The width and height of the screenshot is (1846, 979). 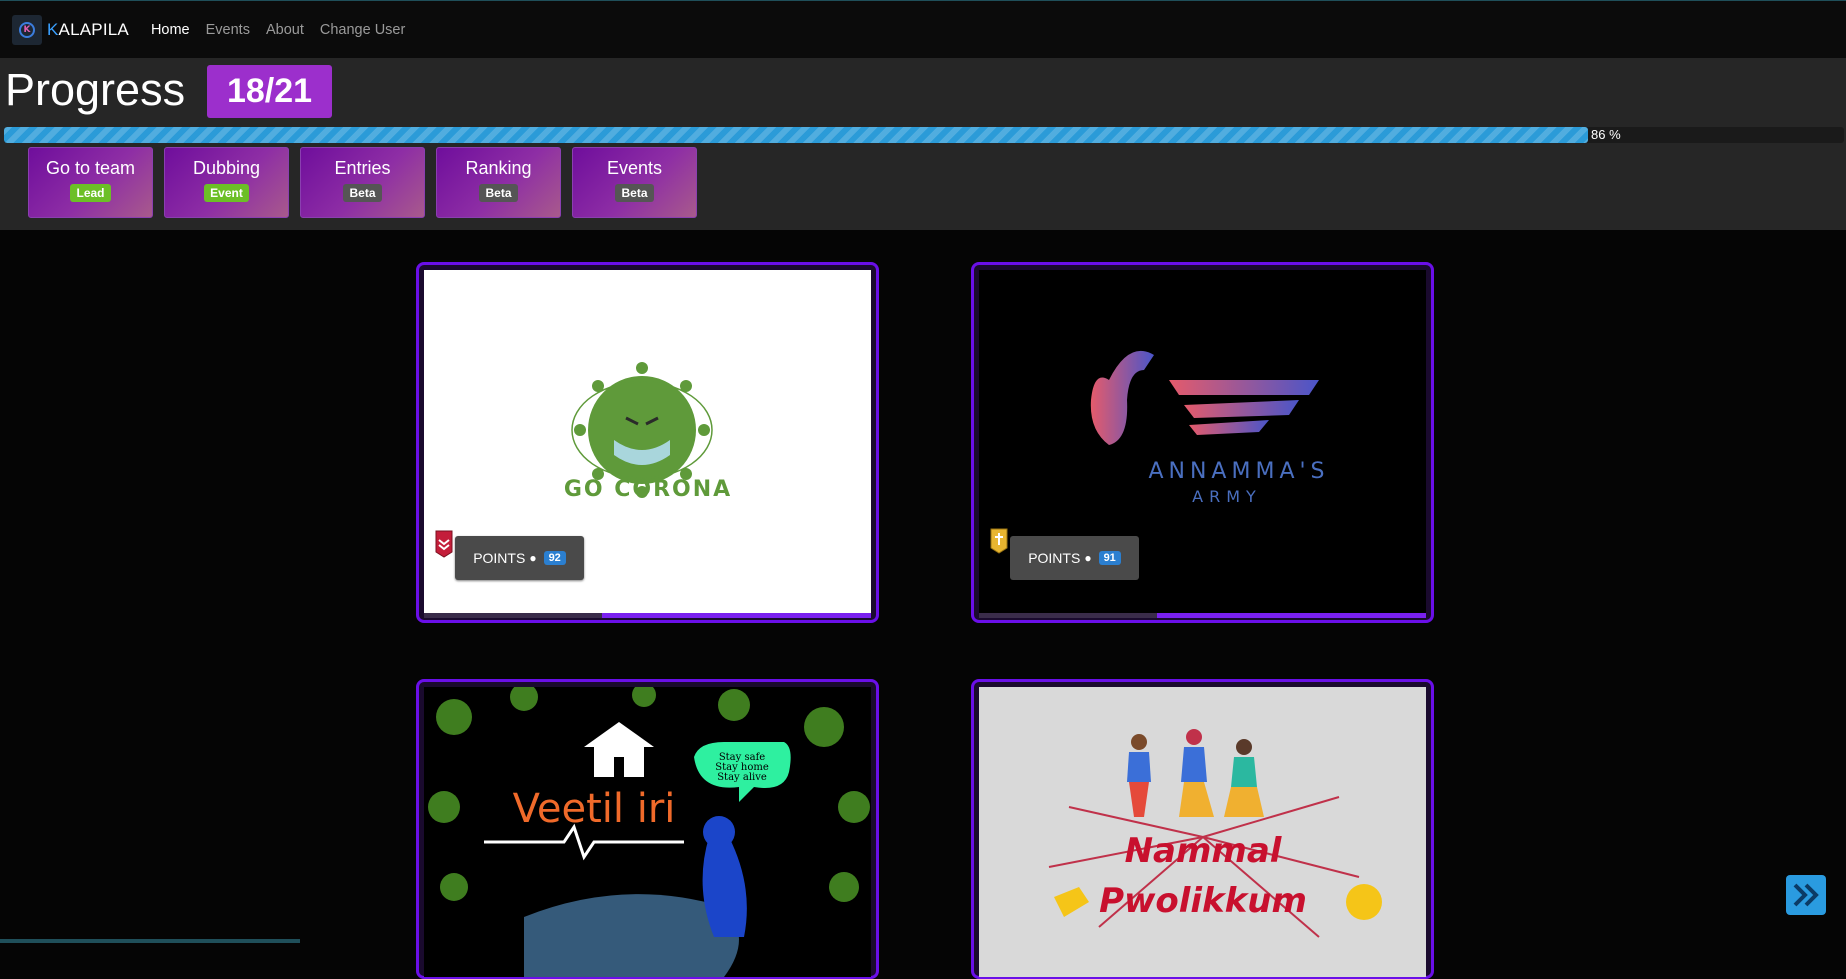 I want to click on progress-bar, so click(x=924, y=135).